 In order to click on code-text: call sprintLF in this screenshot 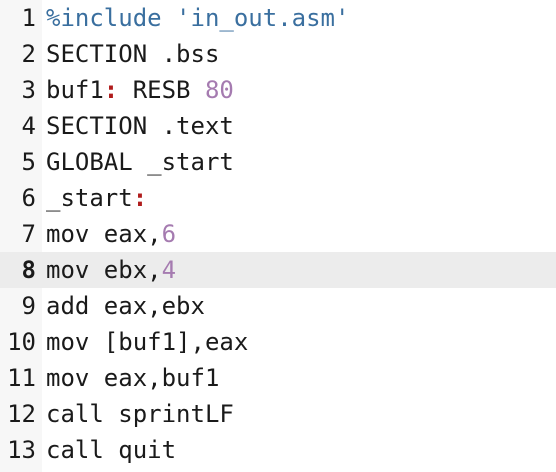, I will do `click(140, 414)`.